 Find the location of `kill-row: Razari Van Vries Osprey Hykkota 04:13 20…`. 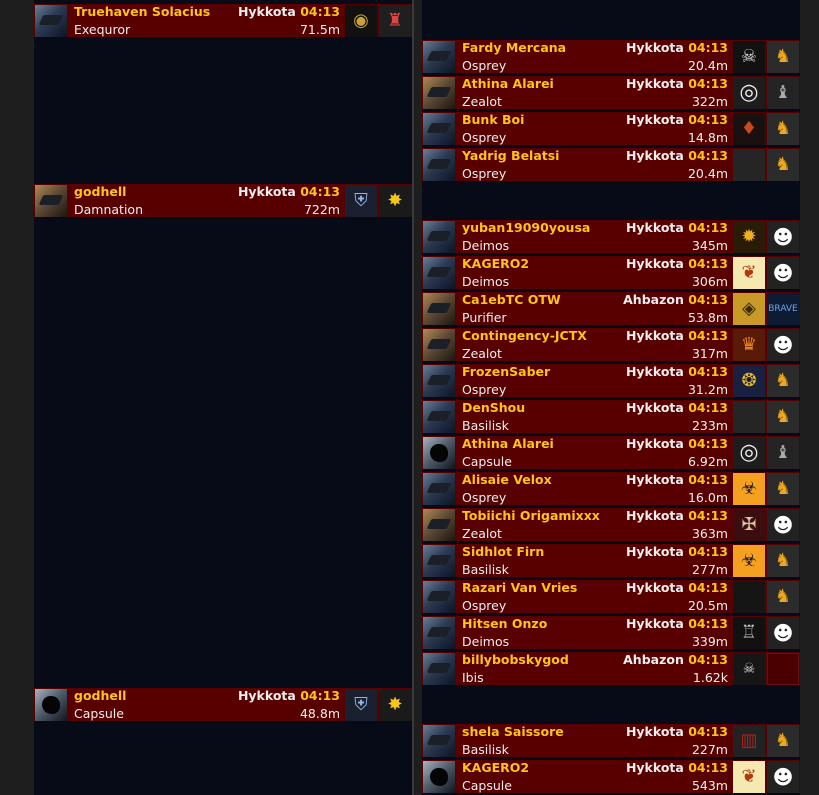

kill-row: Razari Van Vries Osprey Hykkota 04:13 20… is located at coordinates (611, 597).